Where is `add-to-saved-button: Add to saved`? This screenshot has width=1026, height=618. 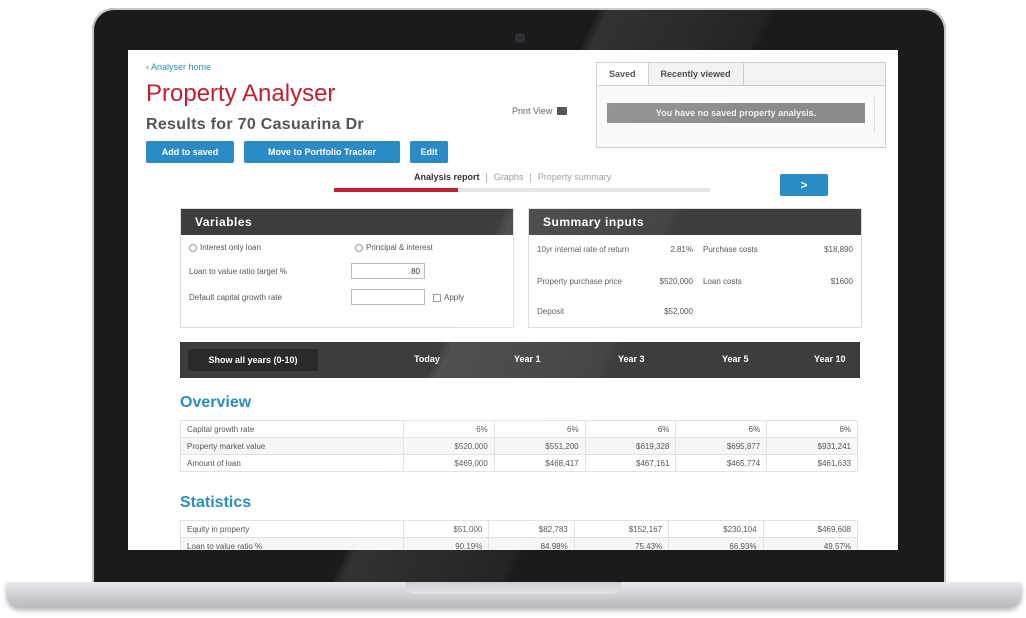
add-to-saved-button: Add to saved is located at coordinates (190, 152).